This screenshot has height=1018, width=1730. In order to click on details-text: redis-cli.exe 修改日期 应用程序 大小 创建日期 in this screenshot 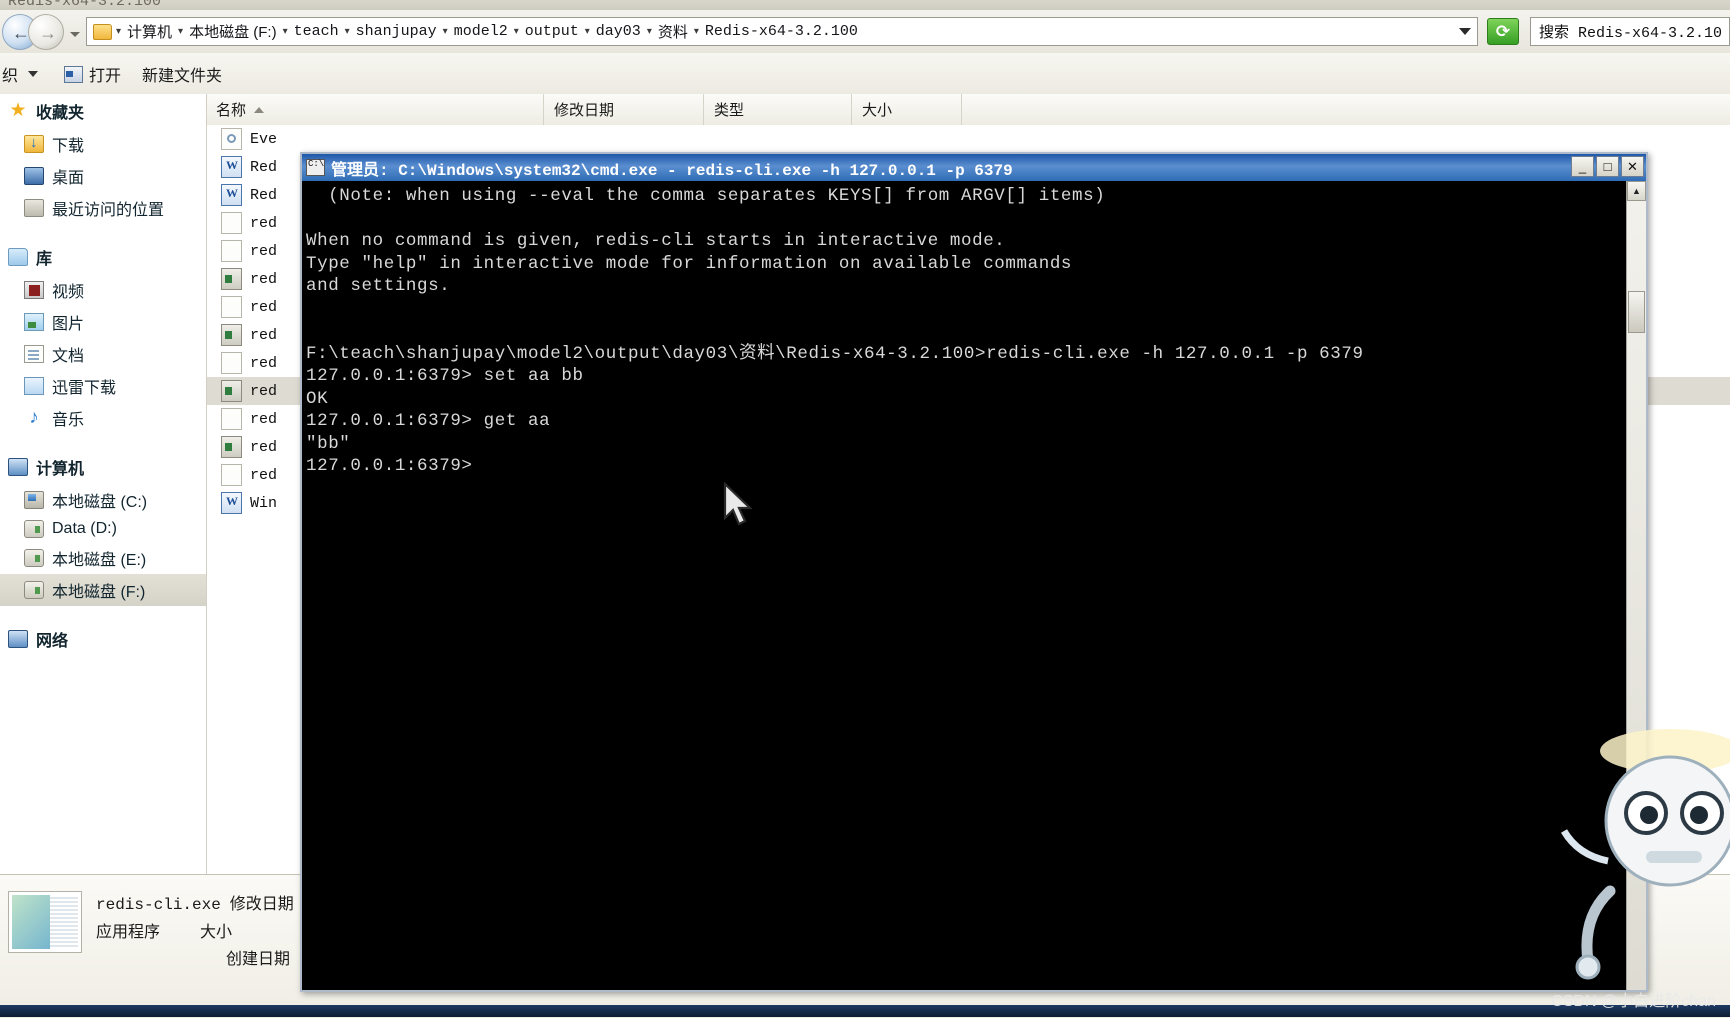, I will do `click(195, 932)`.